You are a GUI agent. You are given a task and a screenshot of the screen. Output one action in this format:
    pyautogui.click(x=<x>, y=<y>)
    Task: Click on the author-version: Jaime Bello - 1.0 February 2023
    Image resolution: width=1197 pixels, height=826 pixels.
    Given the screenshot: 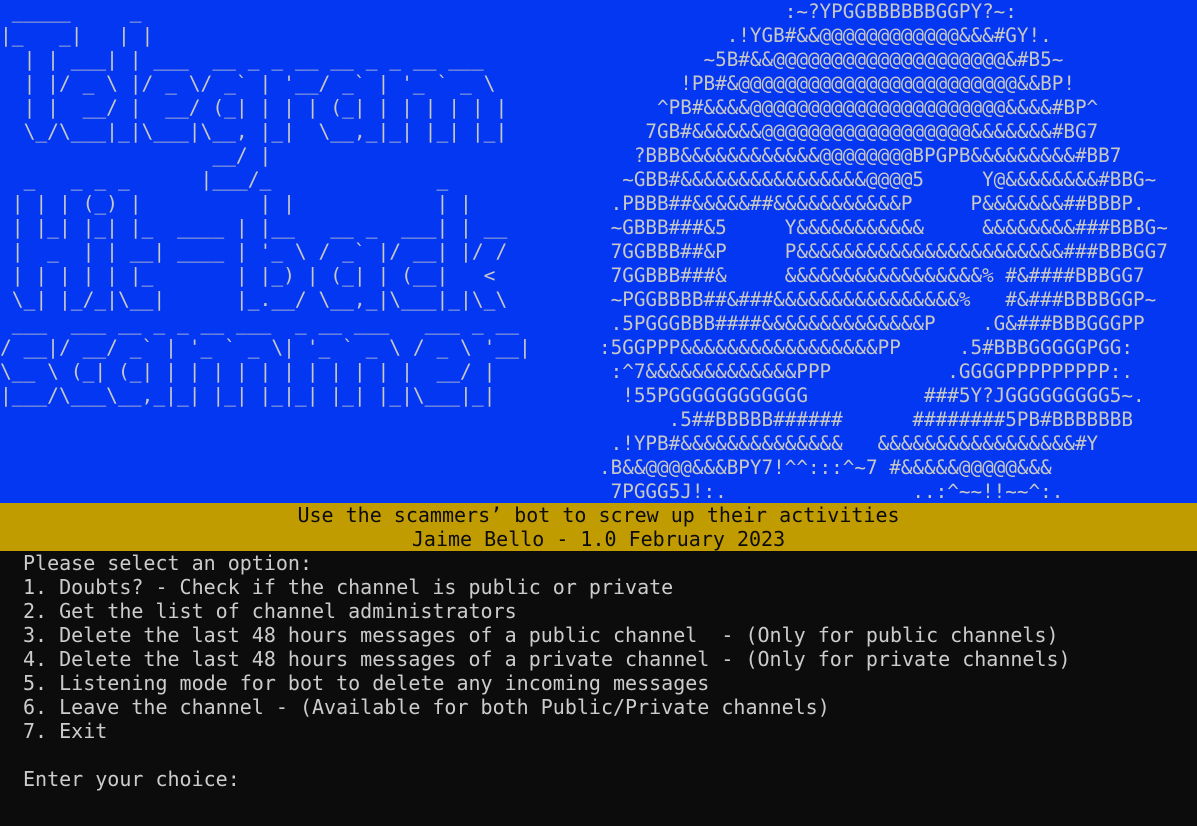 What is the action you would take?
    pyautogui.click(x=598, y=539)
    